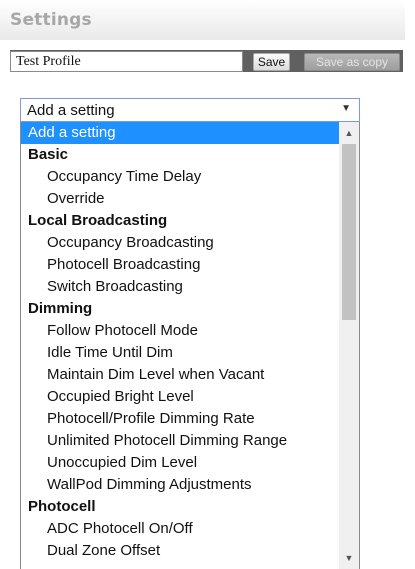 This screenshot has width=415, height=569. Describe the element at coordinates (180, 551) in the screenshot. I see `option-item: Dual Zone Offset` at that location.